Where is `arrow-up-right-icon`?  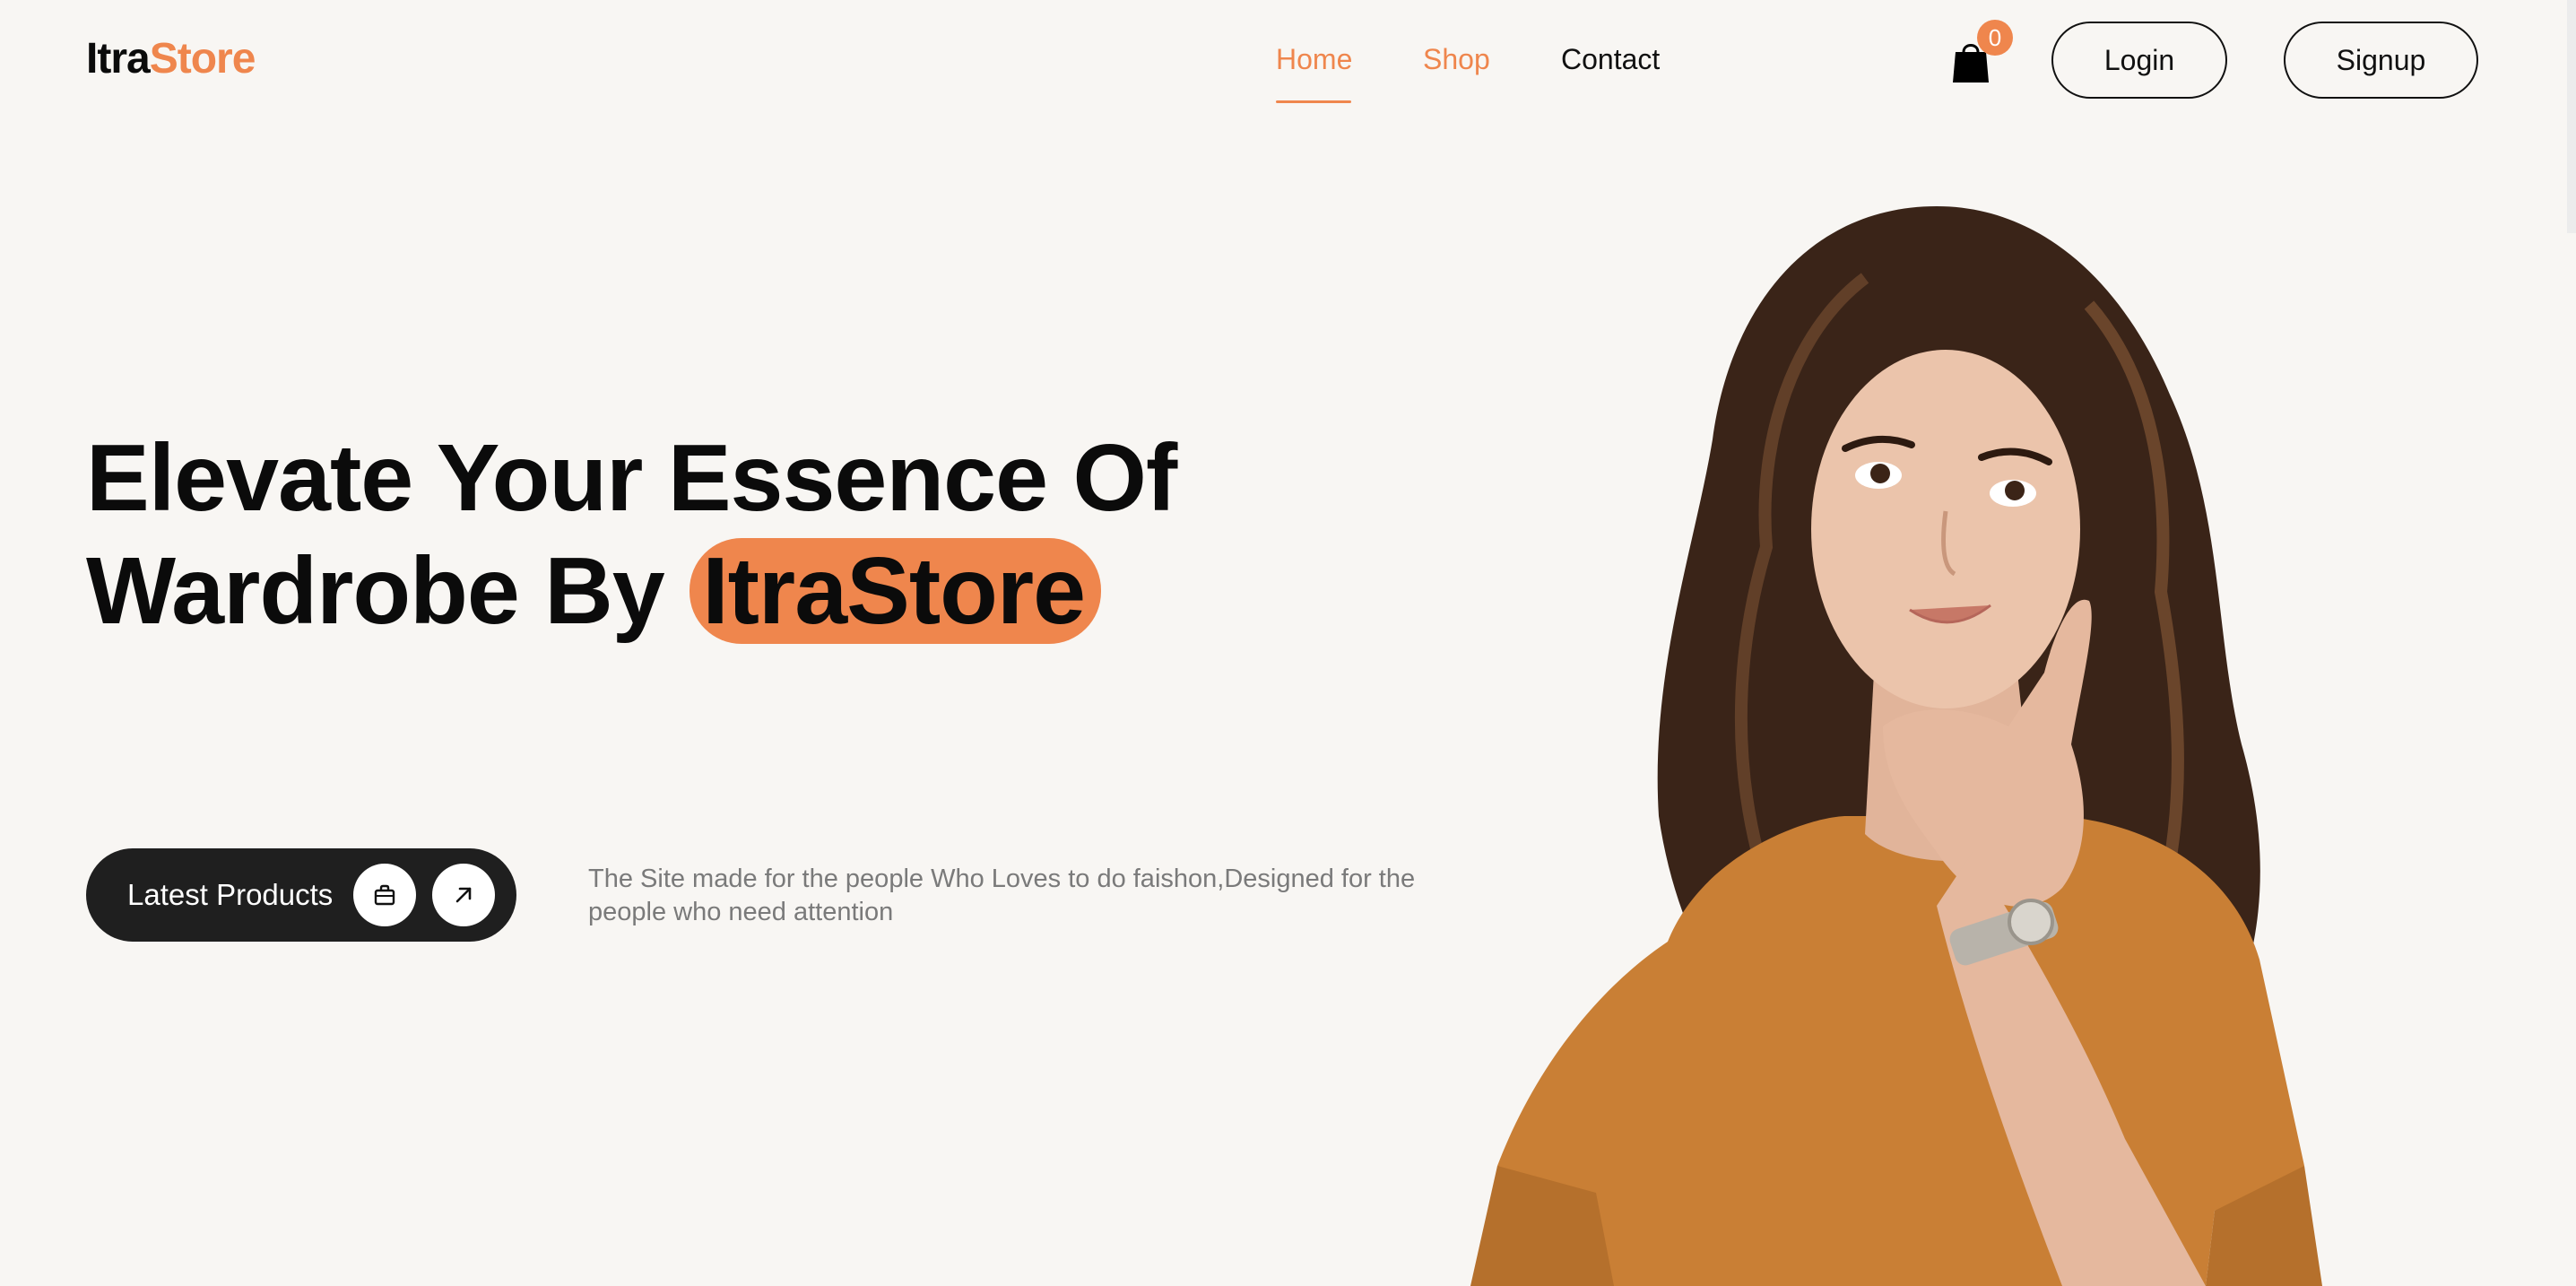 arrow-up-right-icon is located at coordinates (463, 895).